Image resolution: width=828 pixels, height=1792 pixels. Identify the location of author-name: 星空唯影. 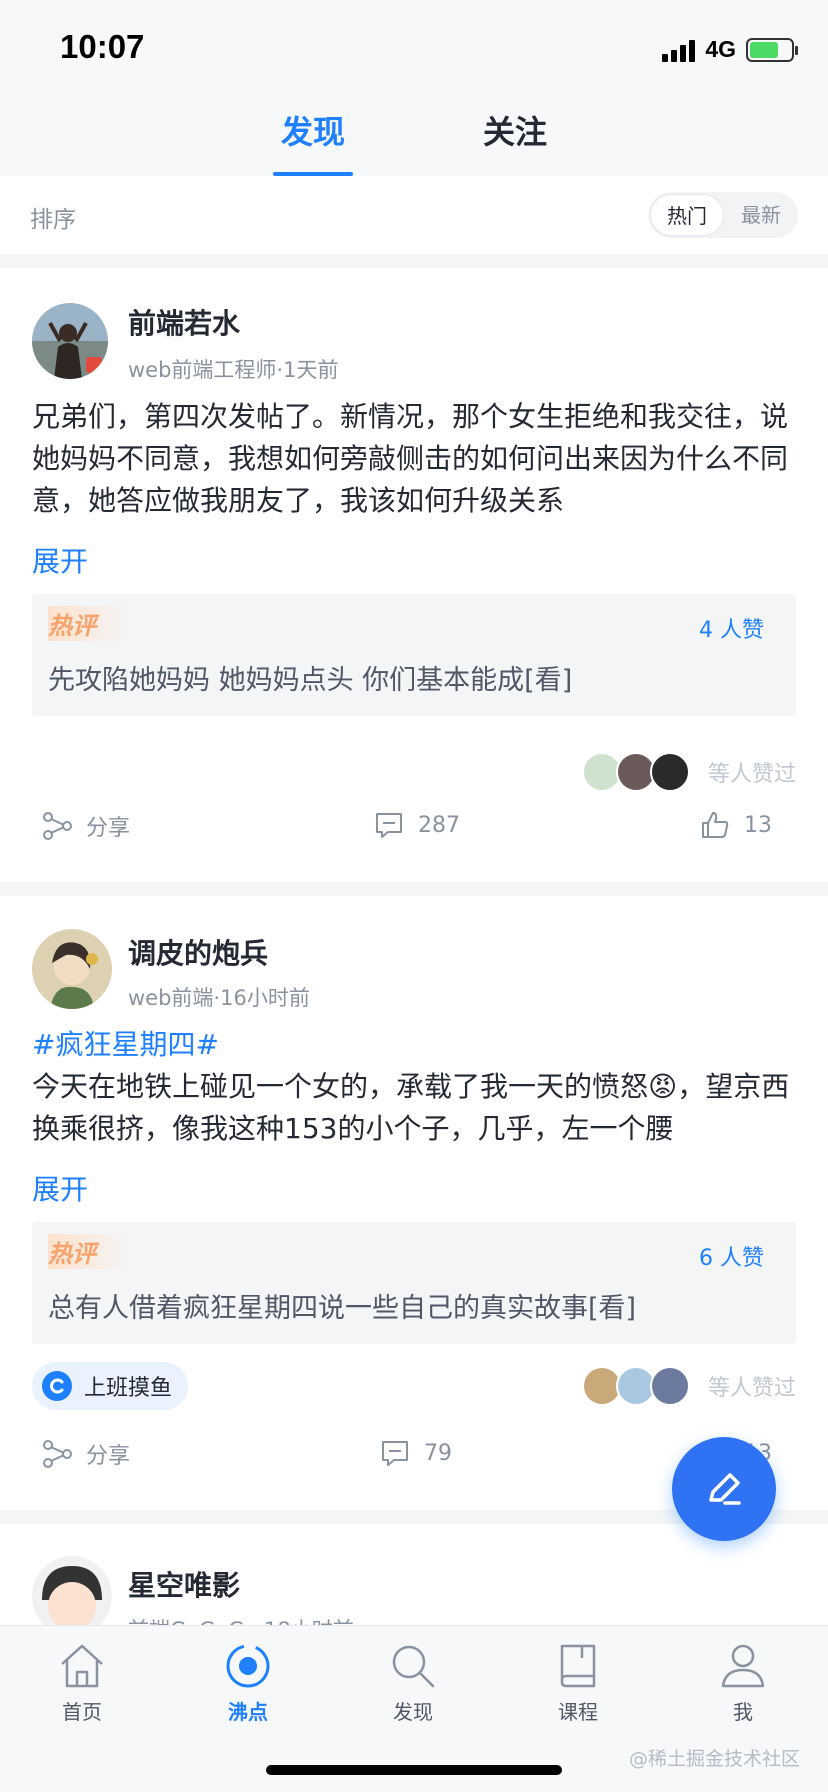
(184, 1584).